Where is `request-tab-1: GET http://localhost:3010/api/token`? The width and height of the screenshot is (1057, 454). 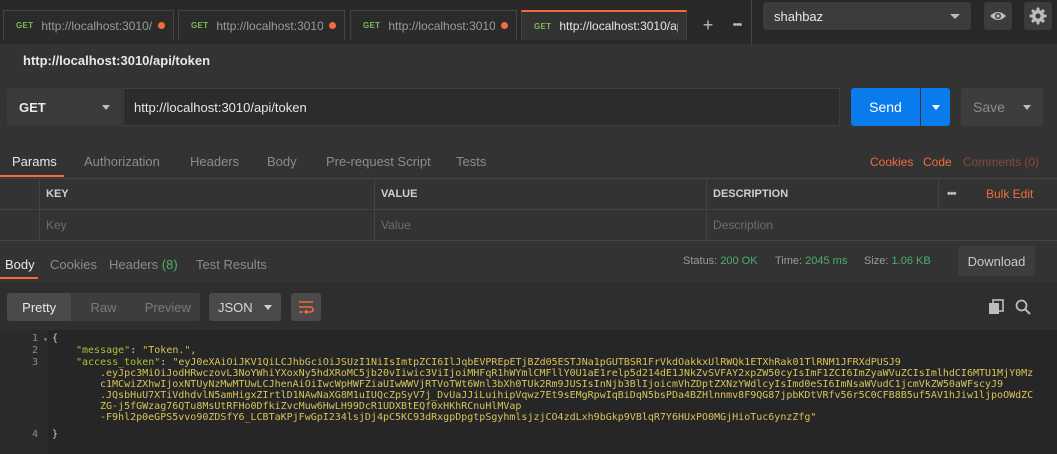
request-tab-1: GET http://localhost:3010/api/token is located at coordinates (88, 25).